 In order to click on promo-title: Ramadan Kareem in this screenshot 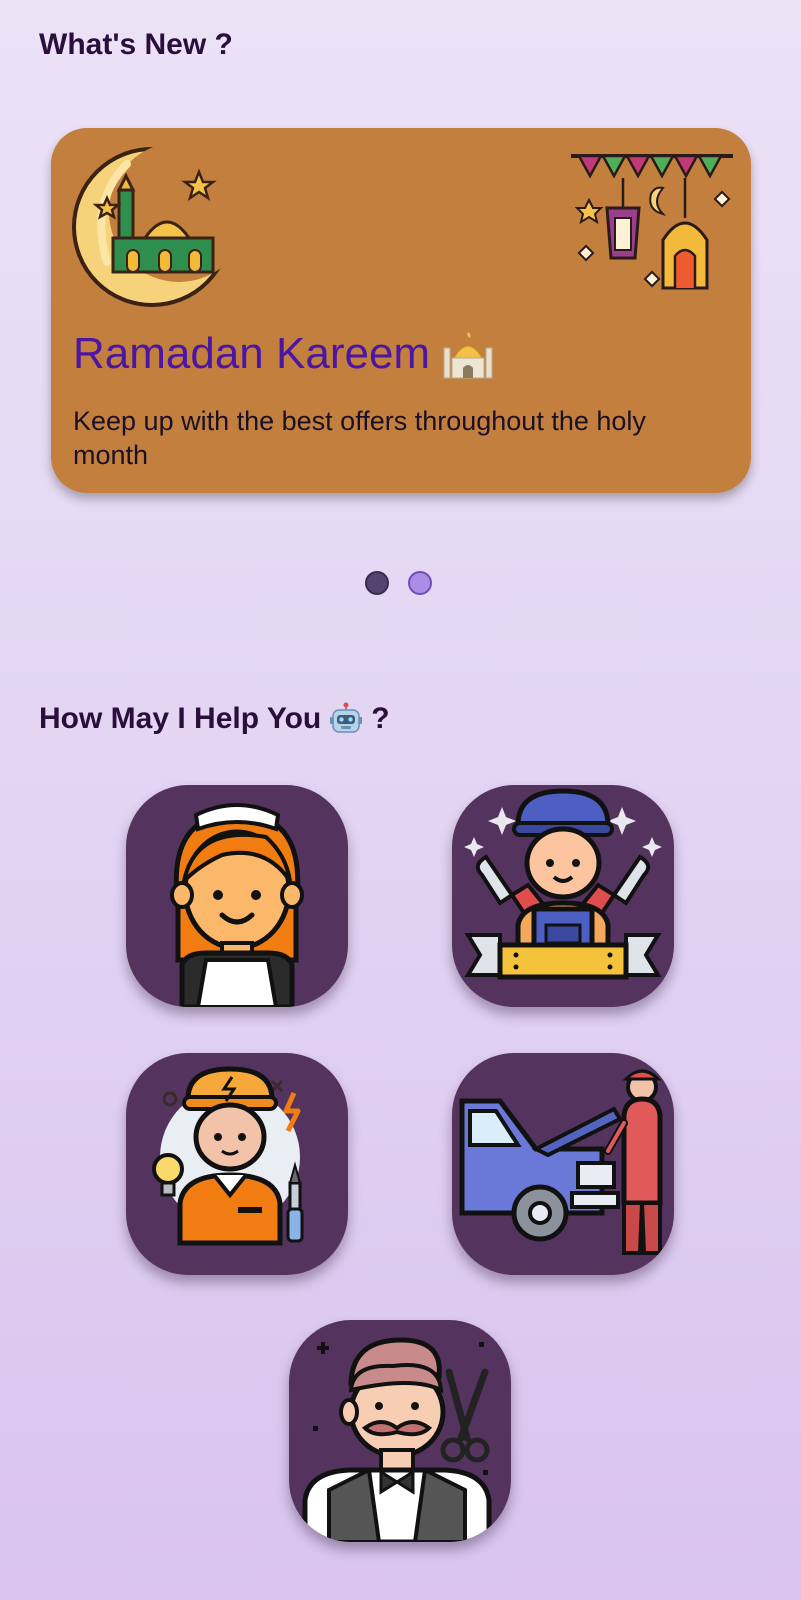, I will do `click(283, 354)`.